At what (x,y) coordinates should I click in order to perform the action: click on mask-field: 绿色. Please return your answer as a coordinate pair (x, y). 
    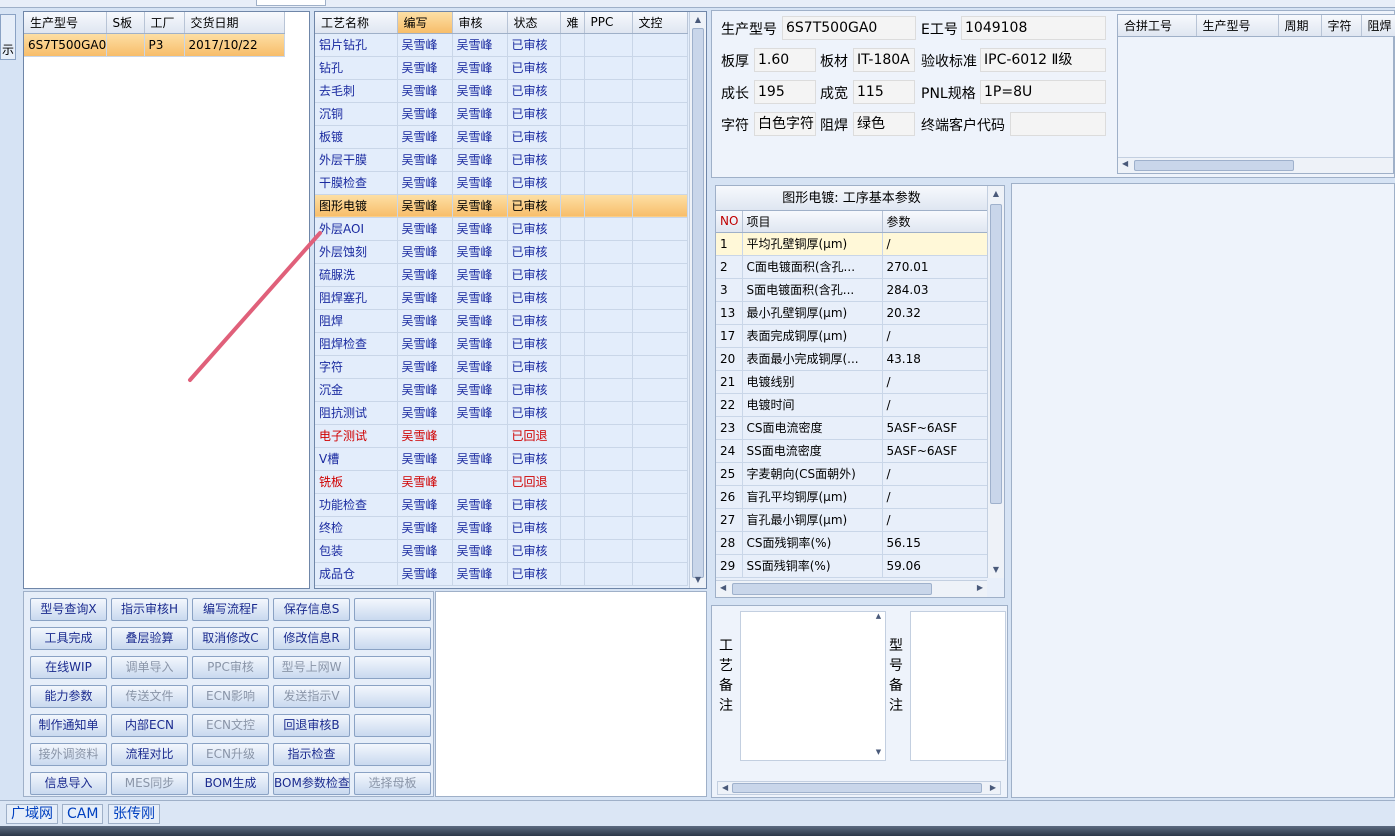
    Looking at the image, I should click on (884, 124).